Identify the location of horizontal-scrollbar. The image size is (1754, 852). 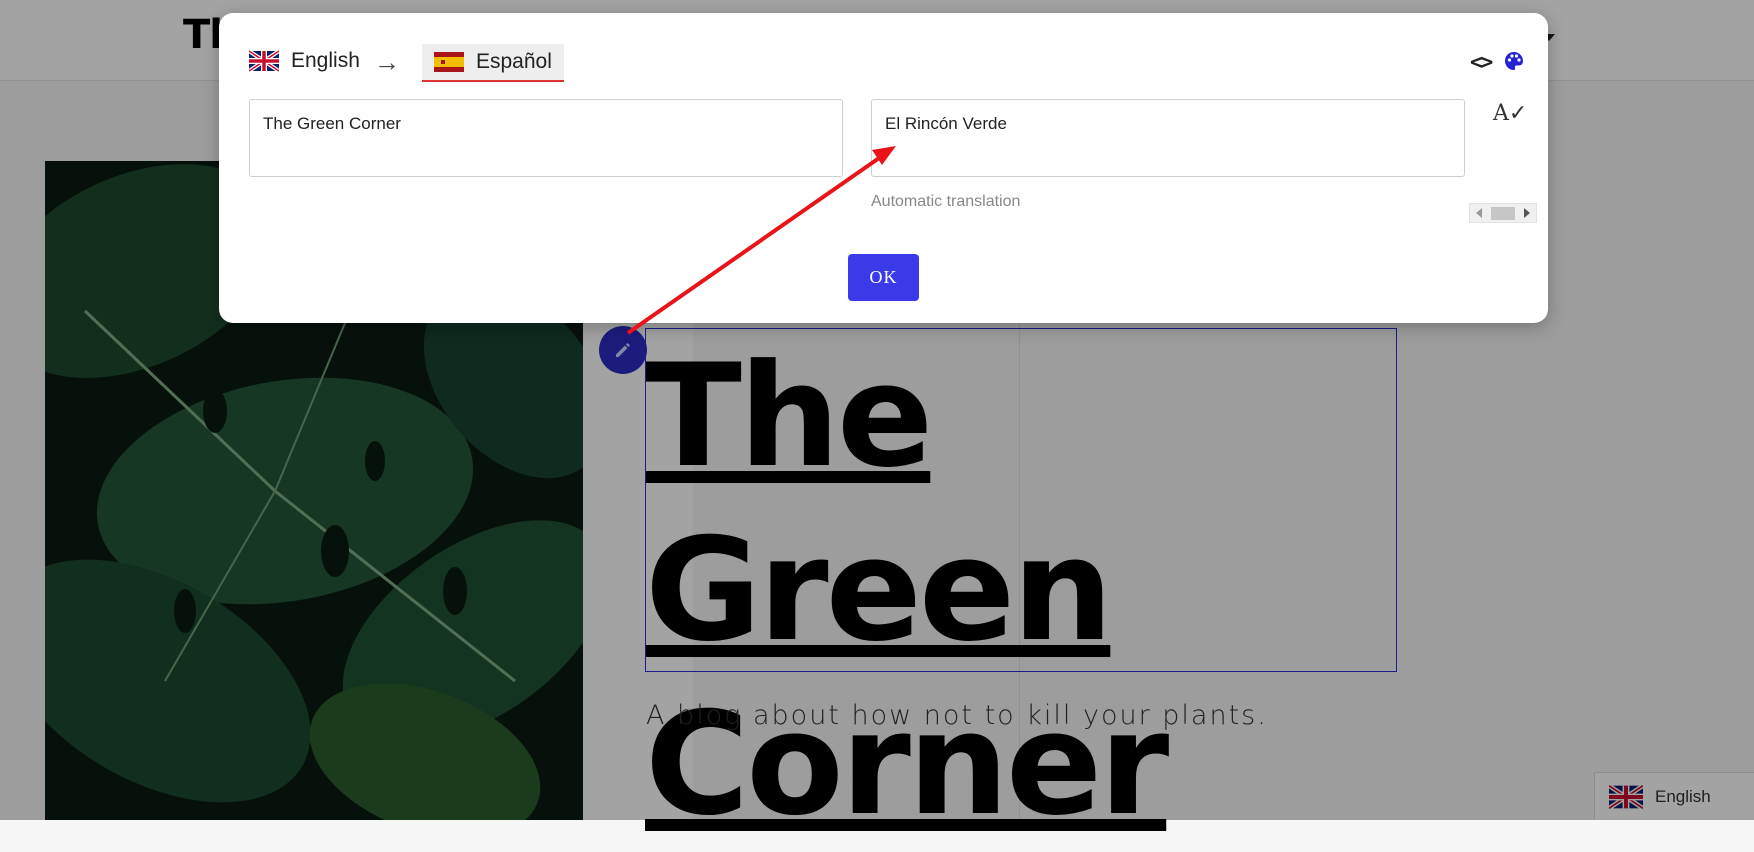
(1503, 213).